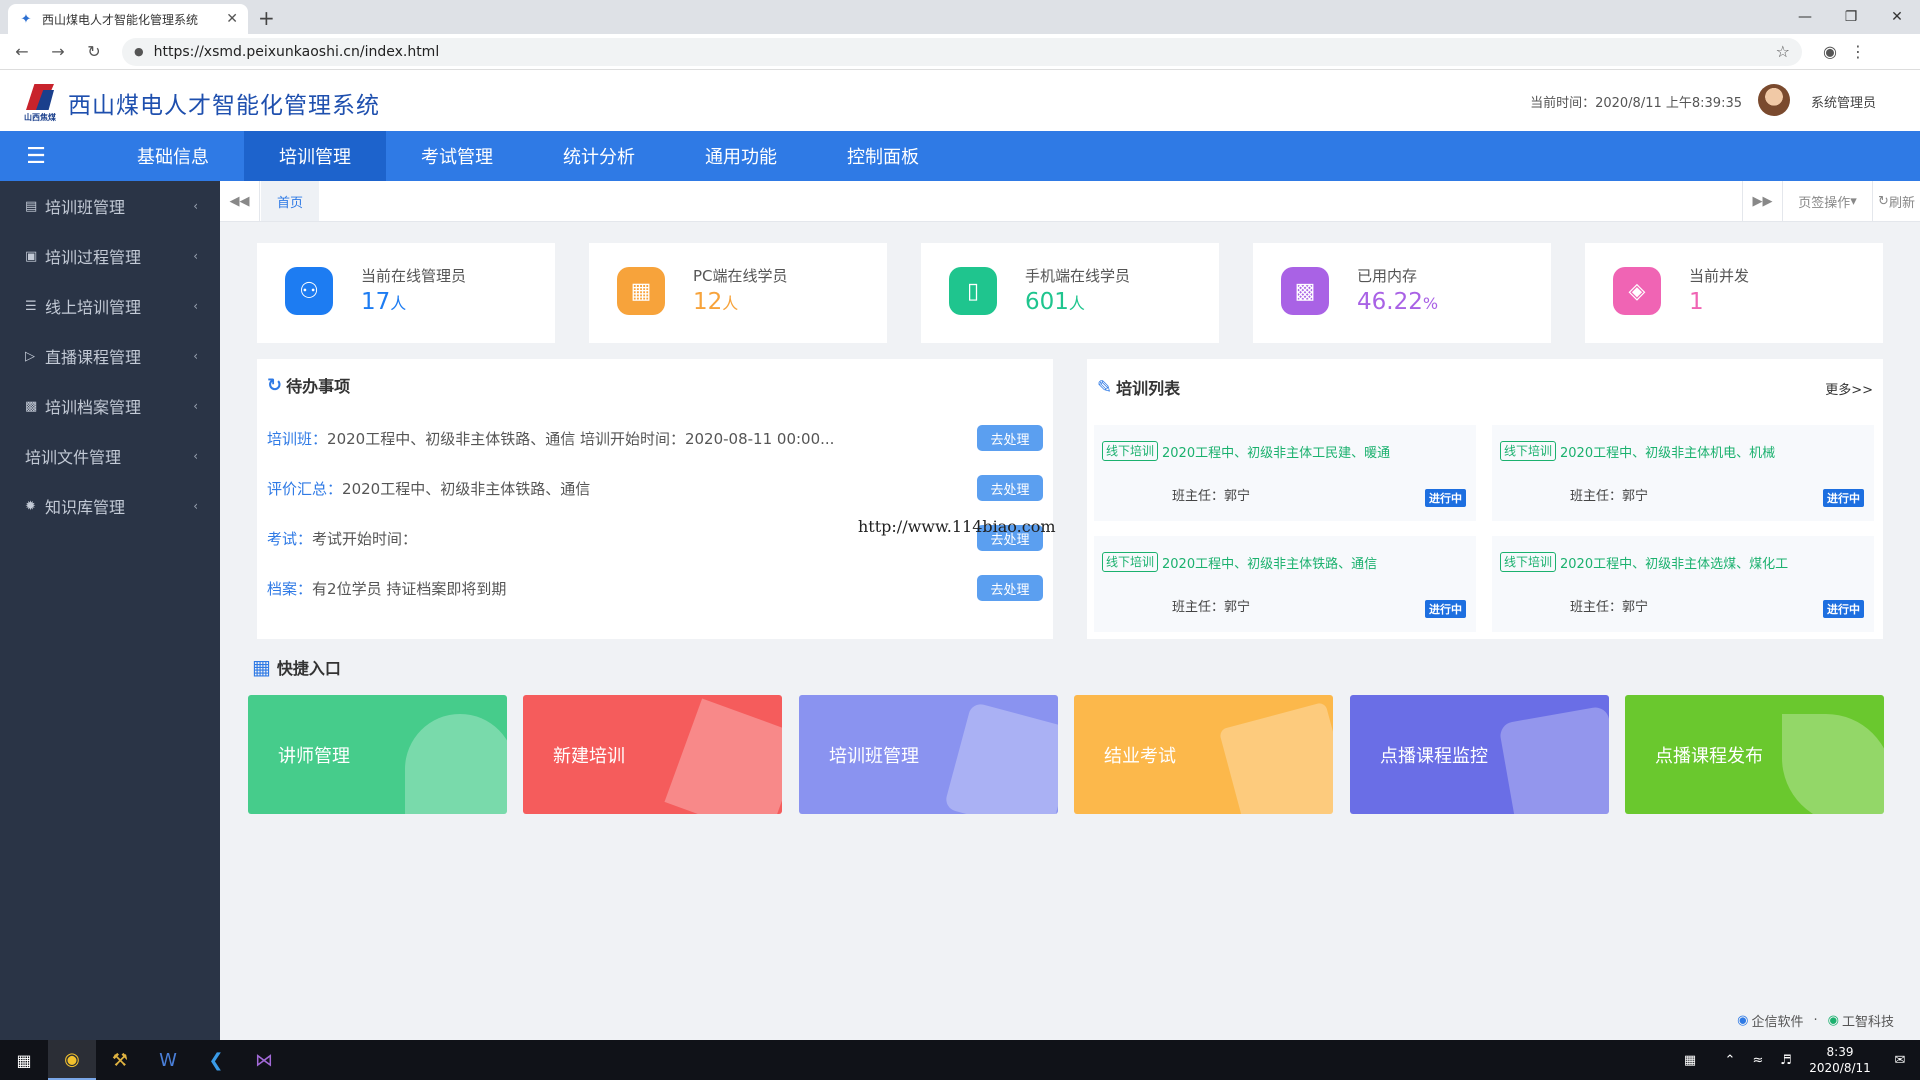  I want to click on tab-scroll-right-icon: ▶▶, so click(1762, 201).